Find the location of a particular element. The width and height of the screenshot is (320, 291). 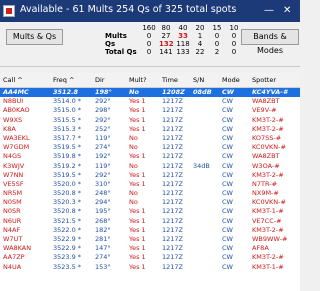

column-header-time: Time is located at coordinates (170, 80).